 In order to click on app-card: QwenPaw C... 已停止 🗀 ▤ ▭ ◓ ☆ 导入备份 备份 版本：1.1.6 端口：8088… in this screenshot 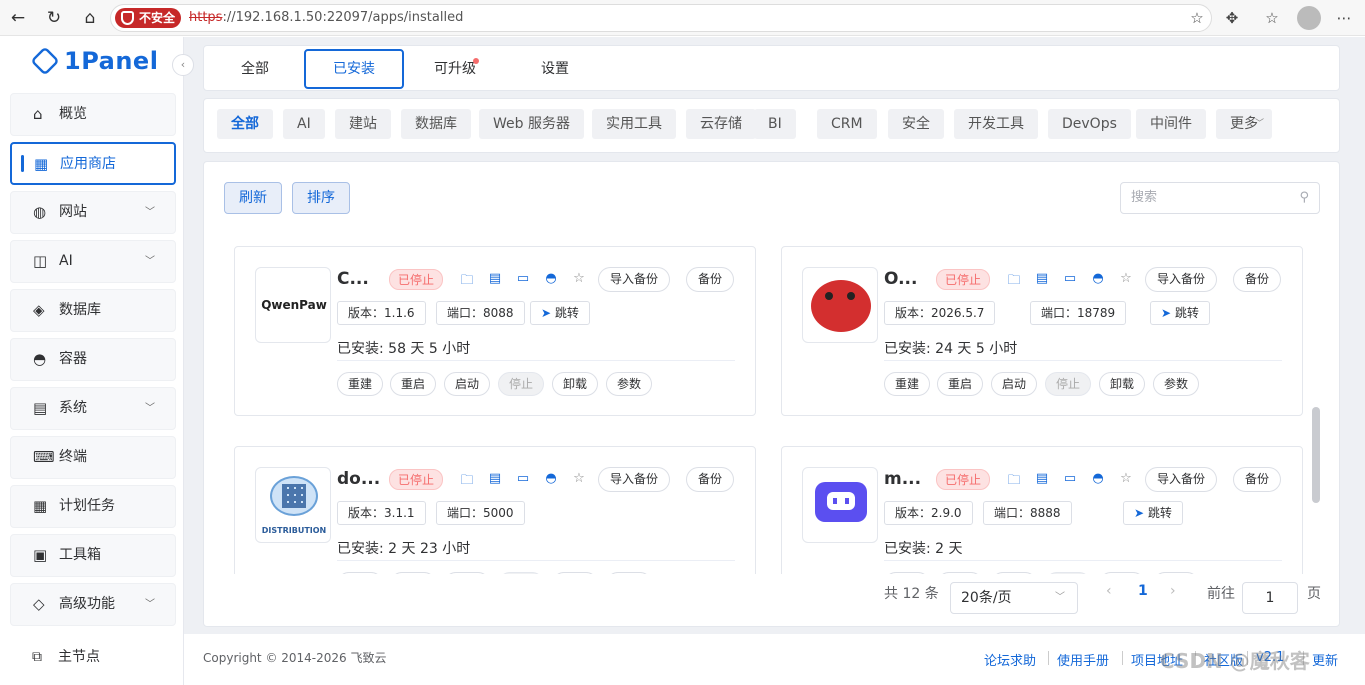, I will do `click(495, 331)`.